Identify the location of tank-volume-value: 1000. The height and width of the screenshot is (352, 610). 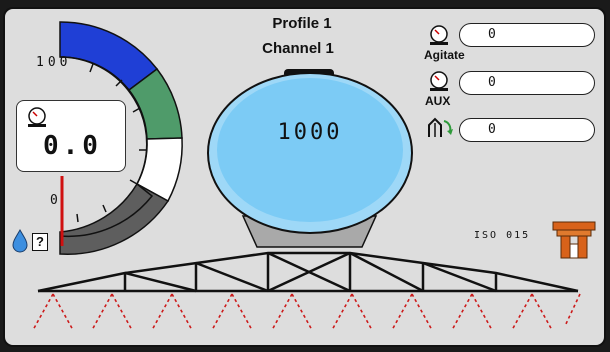
(310, 132).